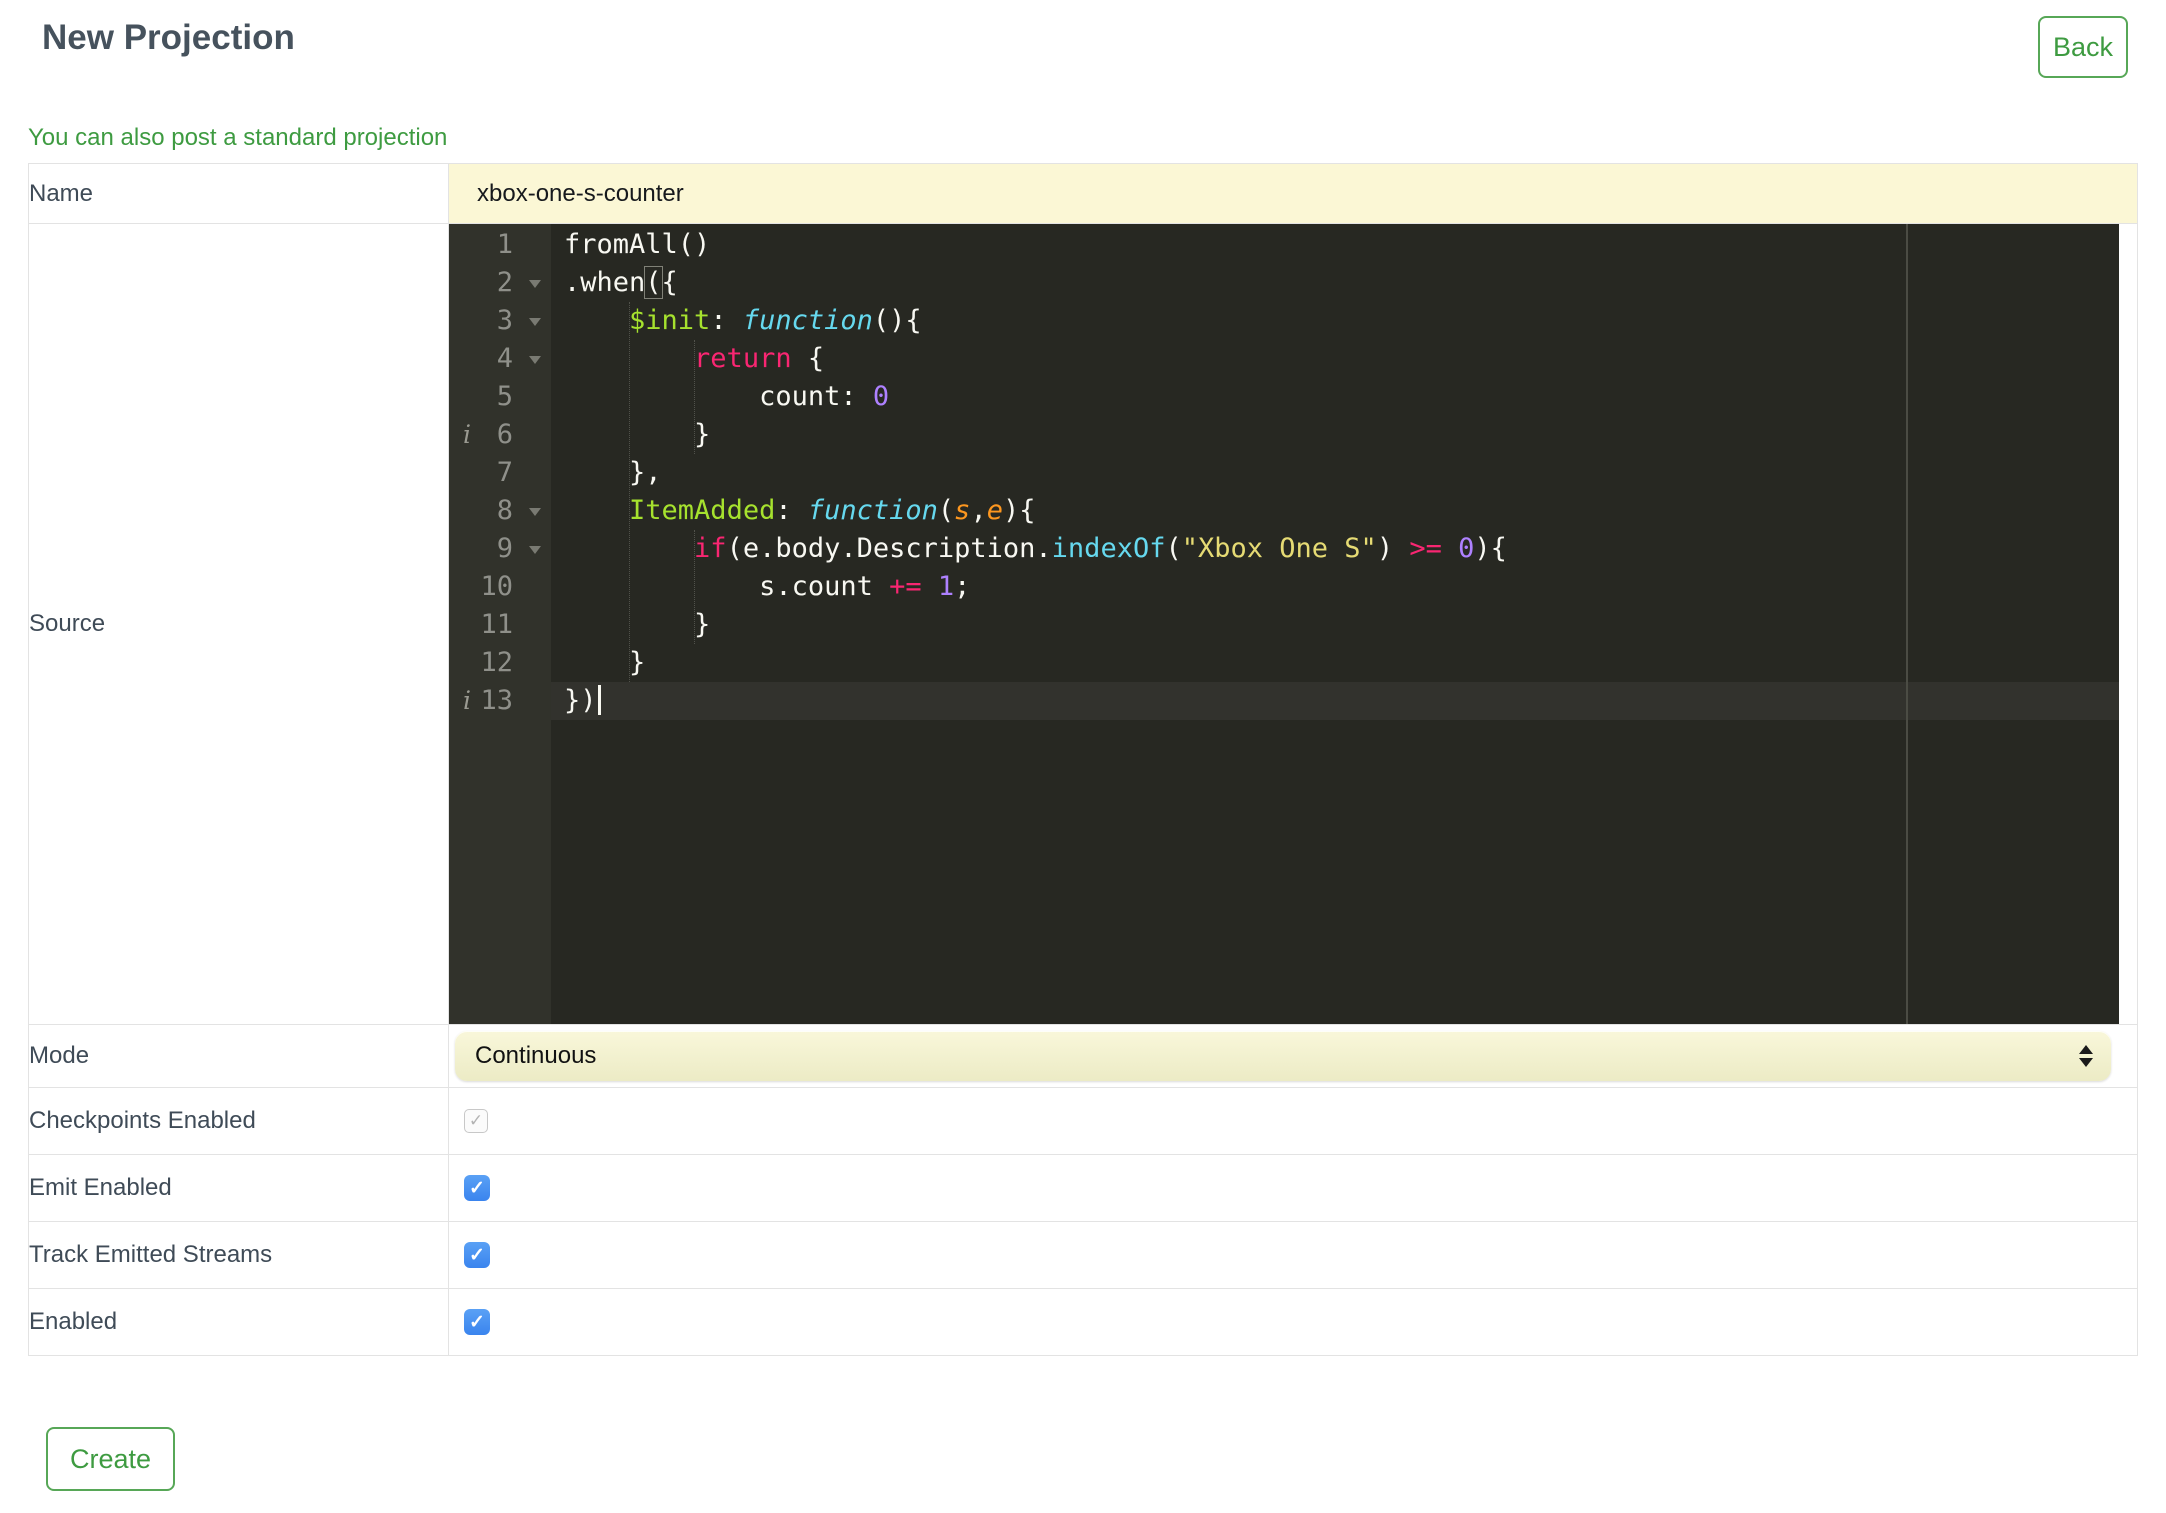 The image size is (2166, 1513). What do you see at coordinates (476, 1121) in the screenshot?
I see `checkpoints-checkbox: ✓` at bounding box center [476, 1121].